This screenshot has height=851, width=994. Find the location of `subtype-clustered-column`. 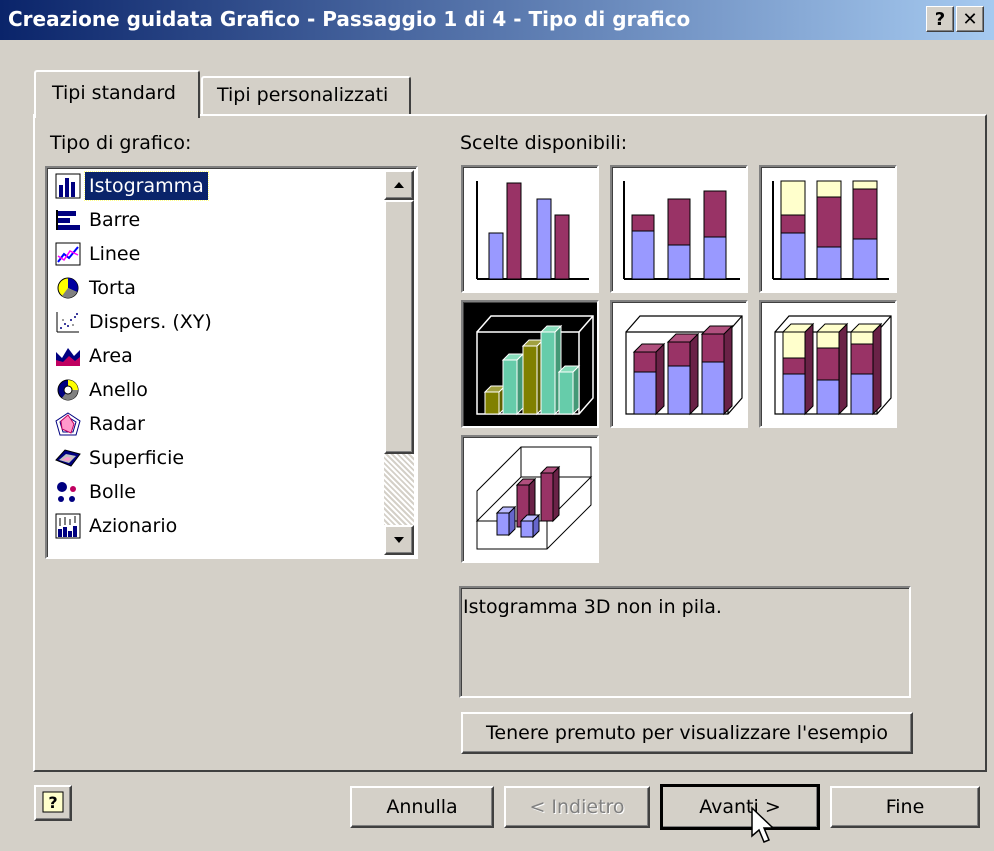

subtype-clustered-column is located at coordinates (530, 229).